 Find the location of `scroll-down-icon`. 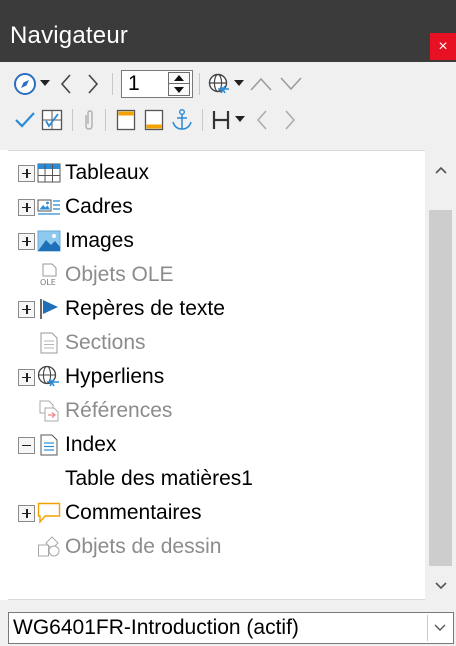

scroll-down-icon is located at coordinates (440, 586).